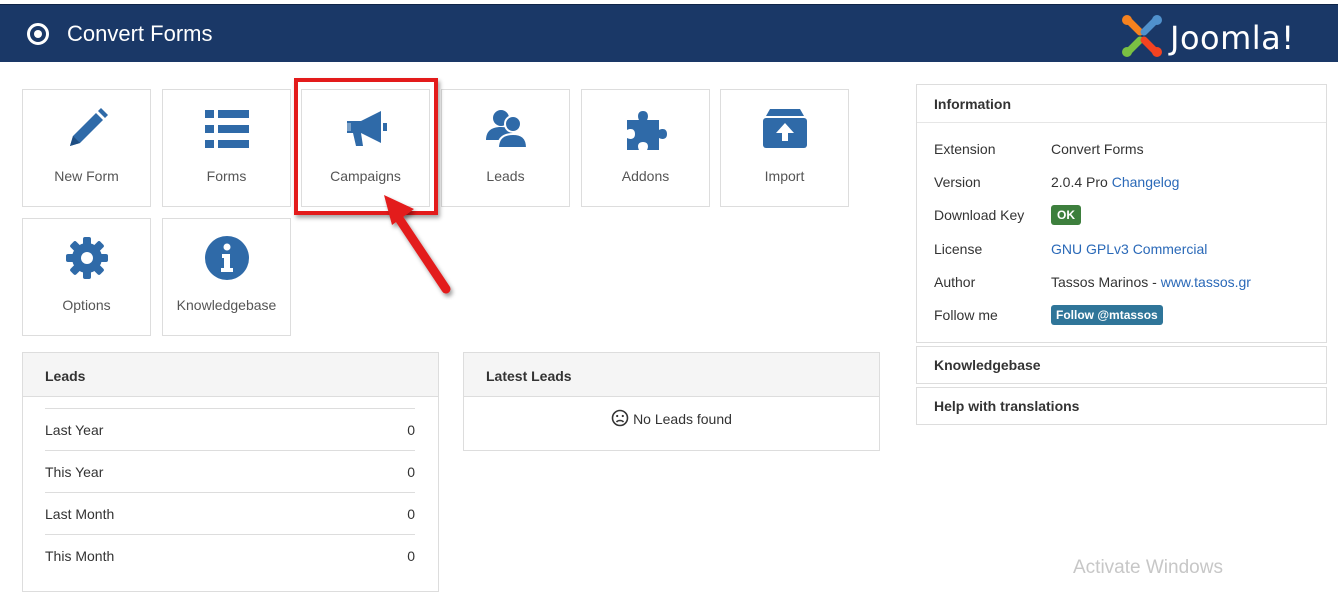  I want to click on version-text: 2.0.4 Pro, so click(1079, 182).